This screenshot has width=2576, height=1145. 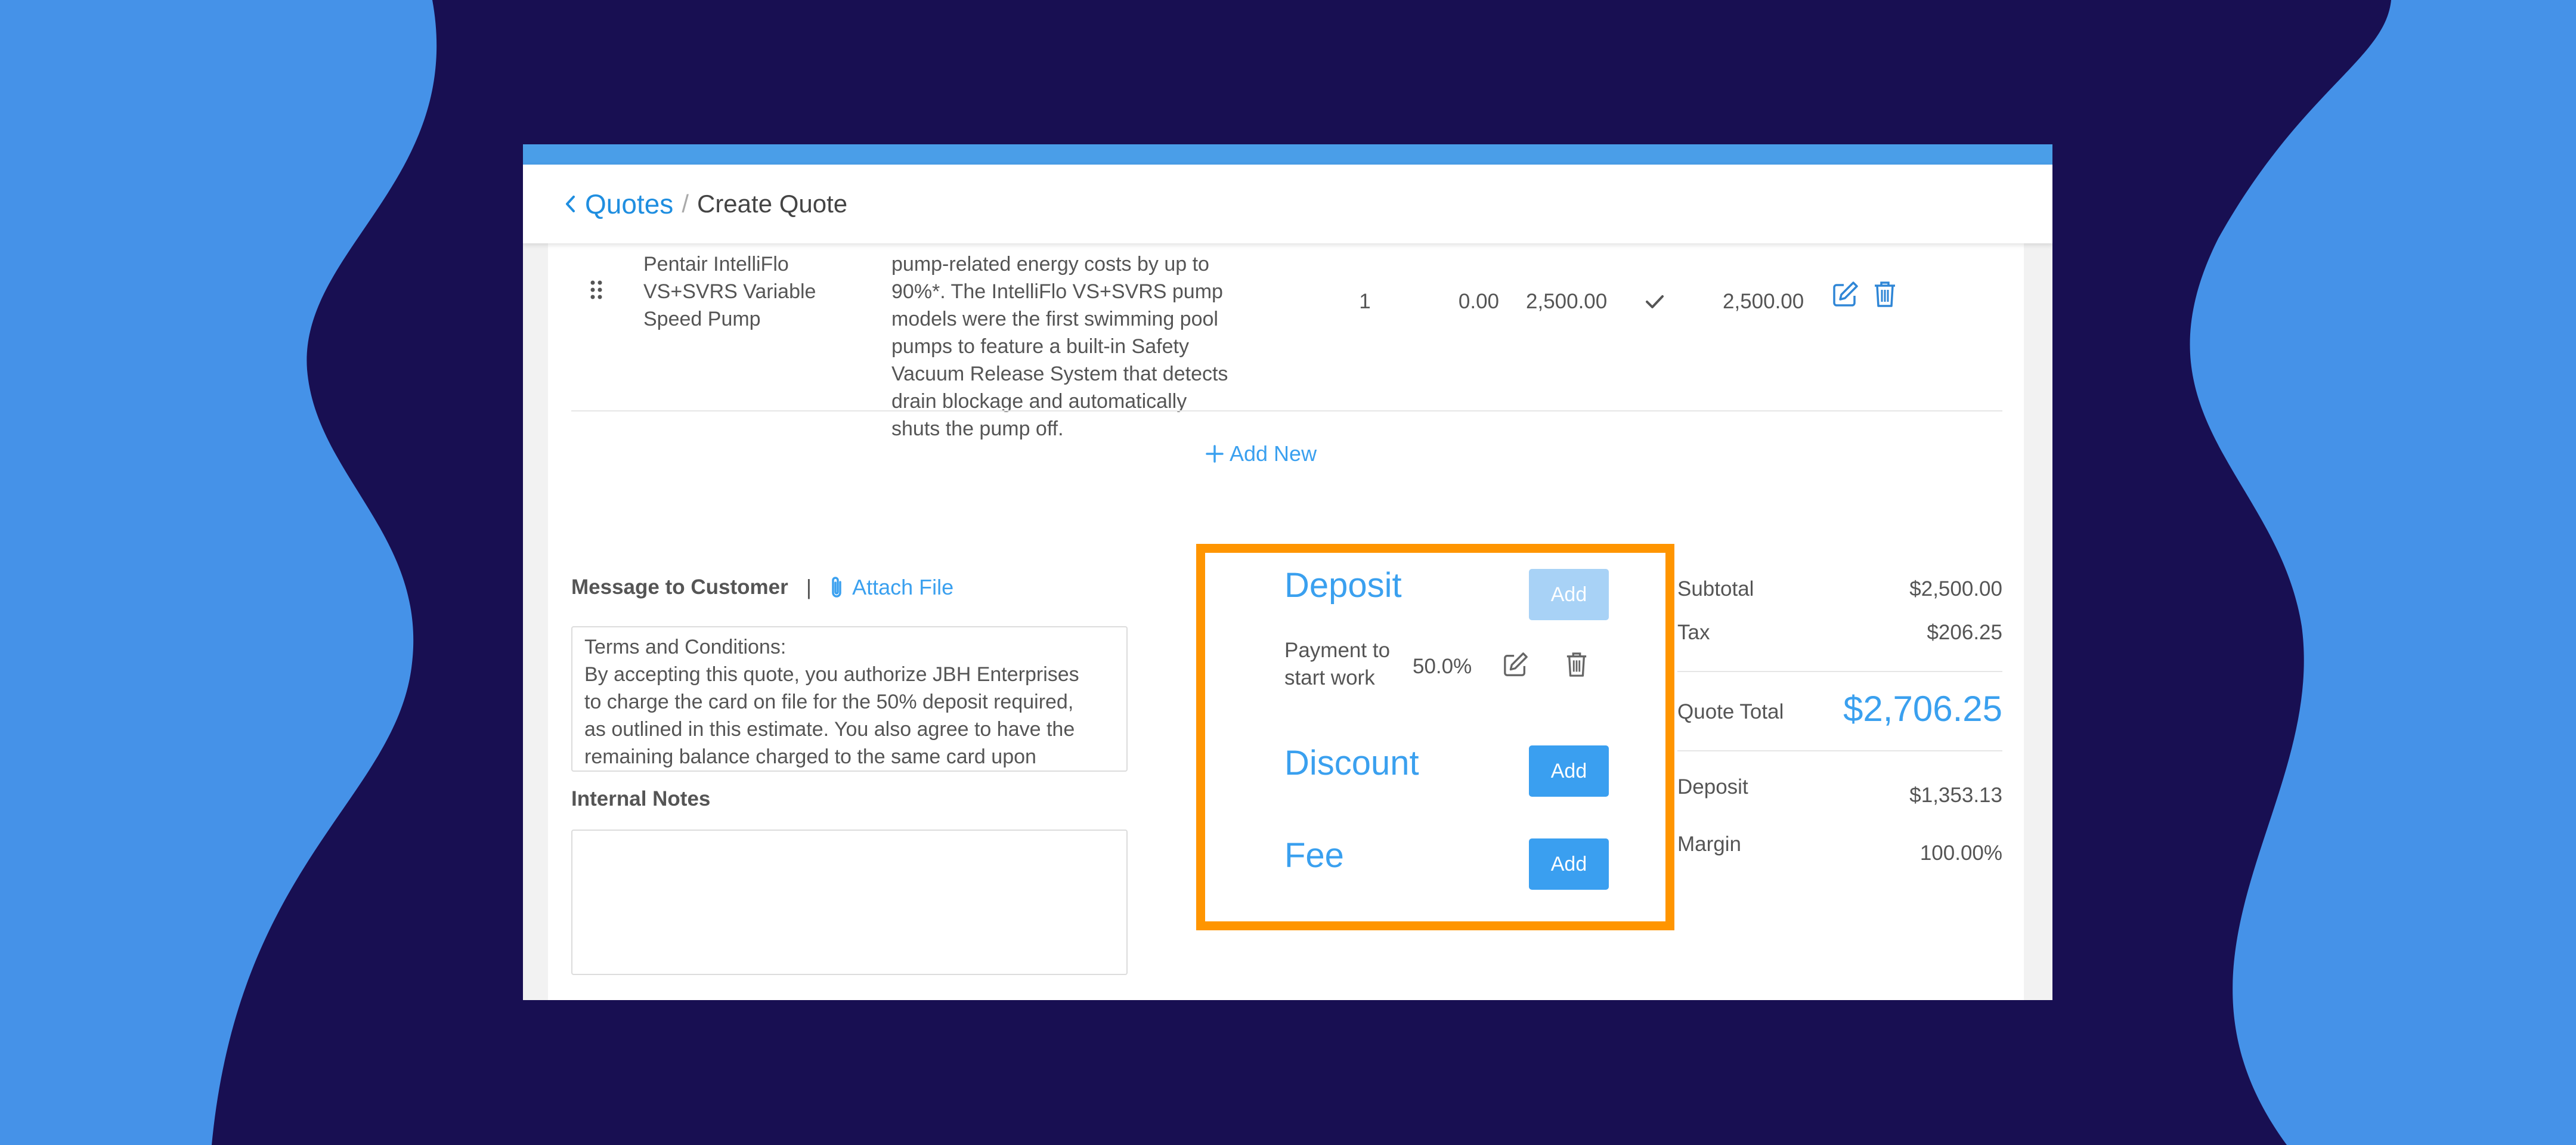 I want to click on unit-price-cell: 2,500.00, so click(x=1567, y=301).